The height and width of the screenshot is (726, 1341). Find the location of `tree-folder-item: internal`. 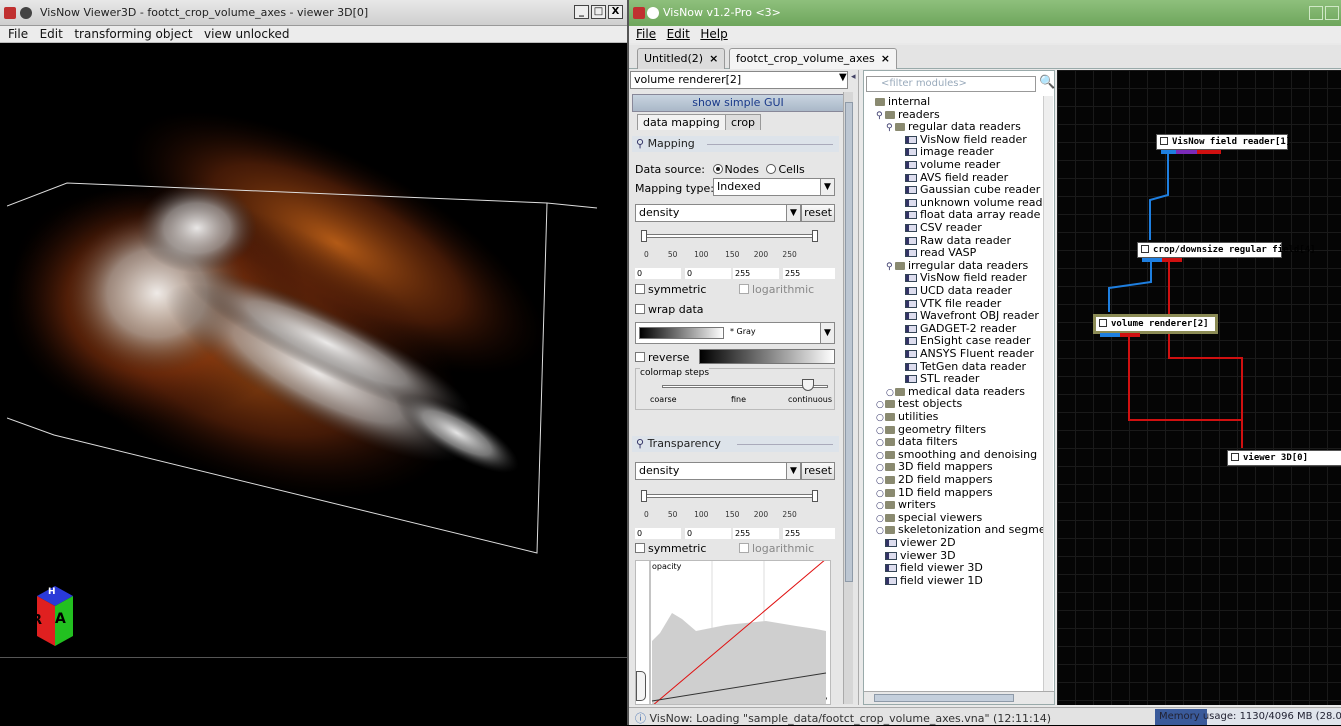

tree-folder-item: internal is located at coordinates (898, 102).